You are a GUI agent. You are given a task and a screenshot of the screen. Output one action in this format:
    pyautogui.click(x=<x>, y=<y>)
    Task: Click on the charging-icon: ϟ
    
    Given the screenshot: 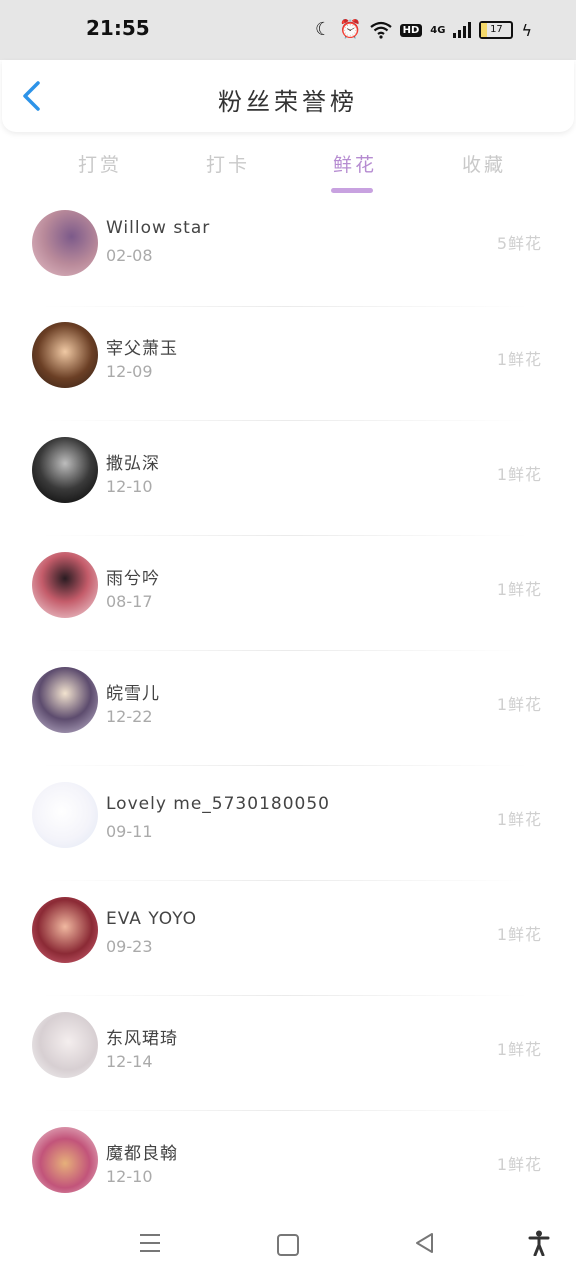 What is the action you would take?
    pyautogui.click(x=526, y=30)
    